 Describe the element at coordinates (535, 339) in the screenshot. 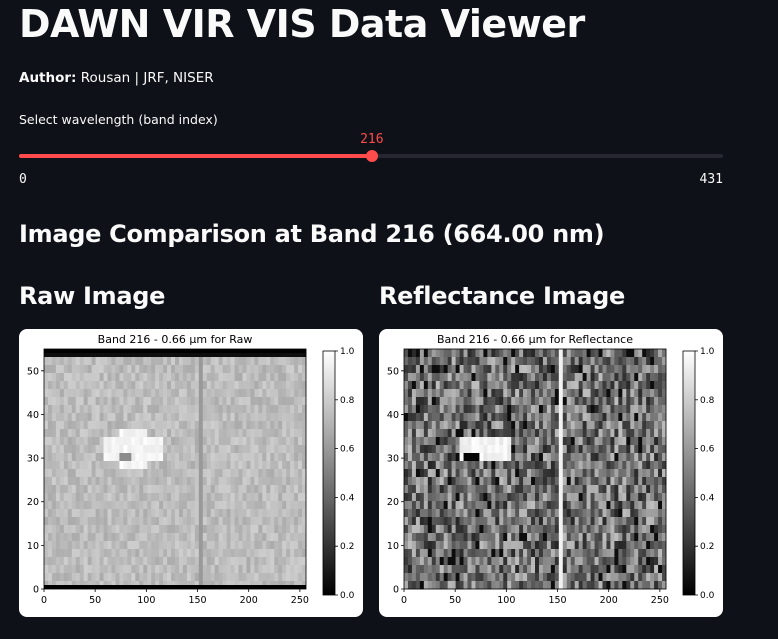

I see `plot-title: Band 216 - 0.66 µm for Reflectance` at that location.